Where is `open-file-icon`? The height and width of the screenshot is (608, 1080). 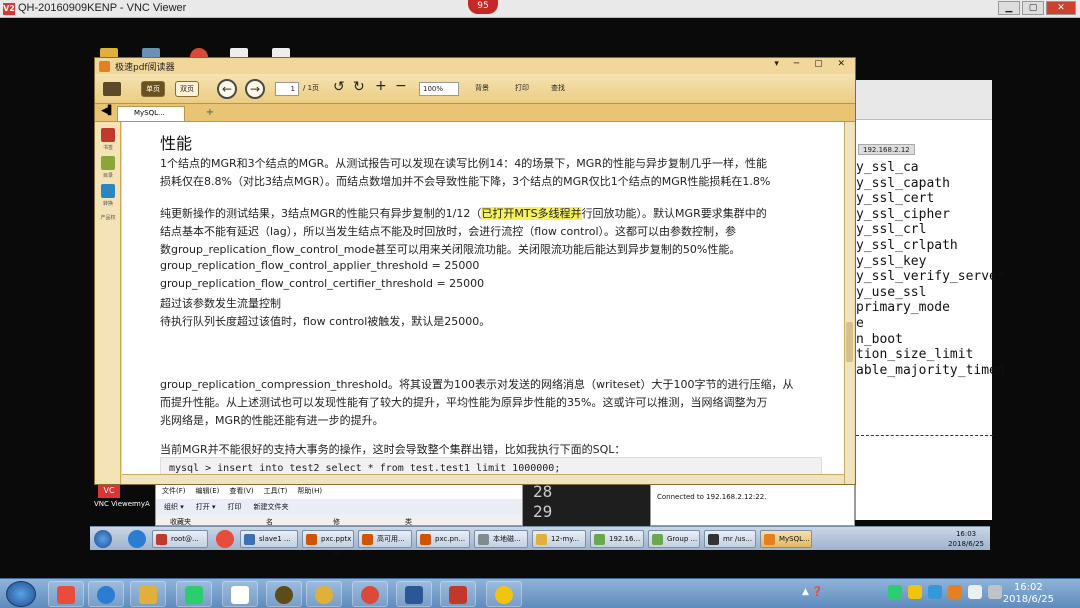
open-file-icon is located at coordinates (112, 89).